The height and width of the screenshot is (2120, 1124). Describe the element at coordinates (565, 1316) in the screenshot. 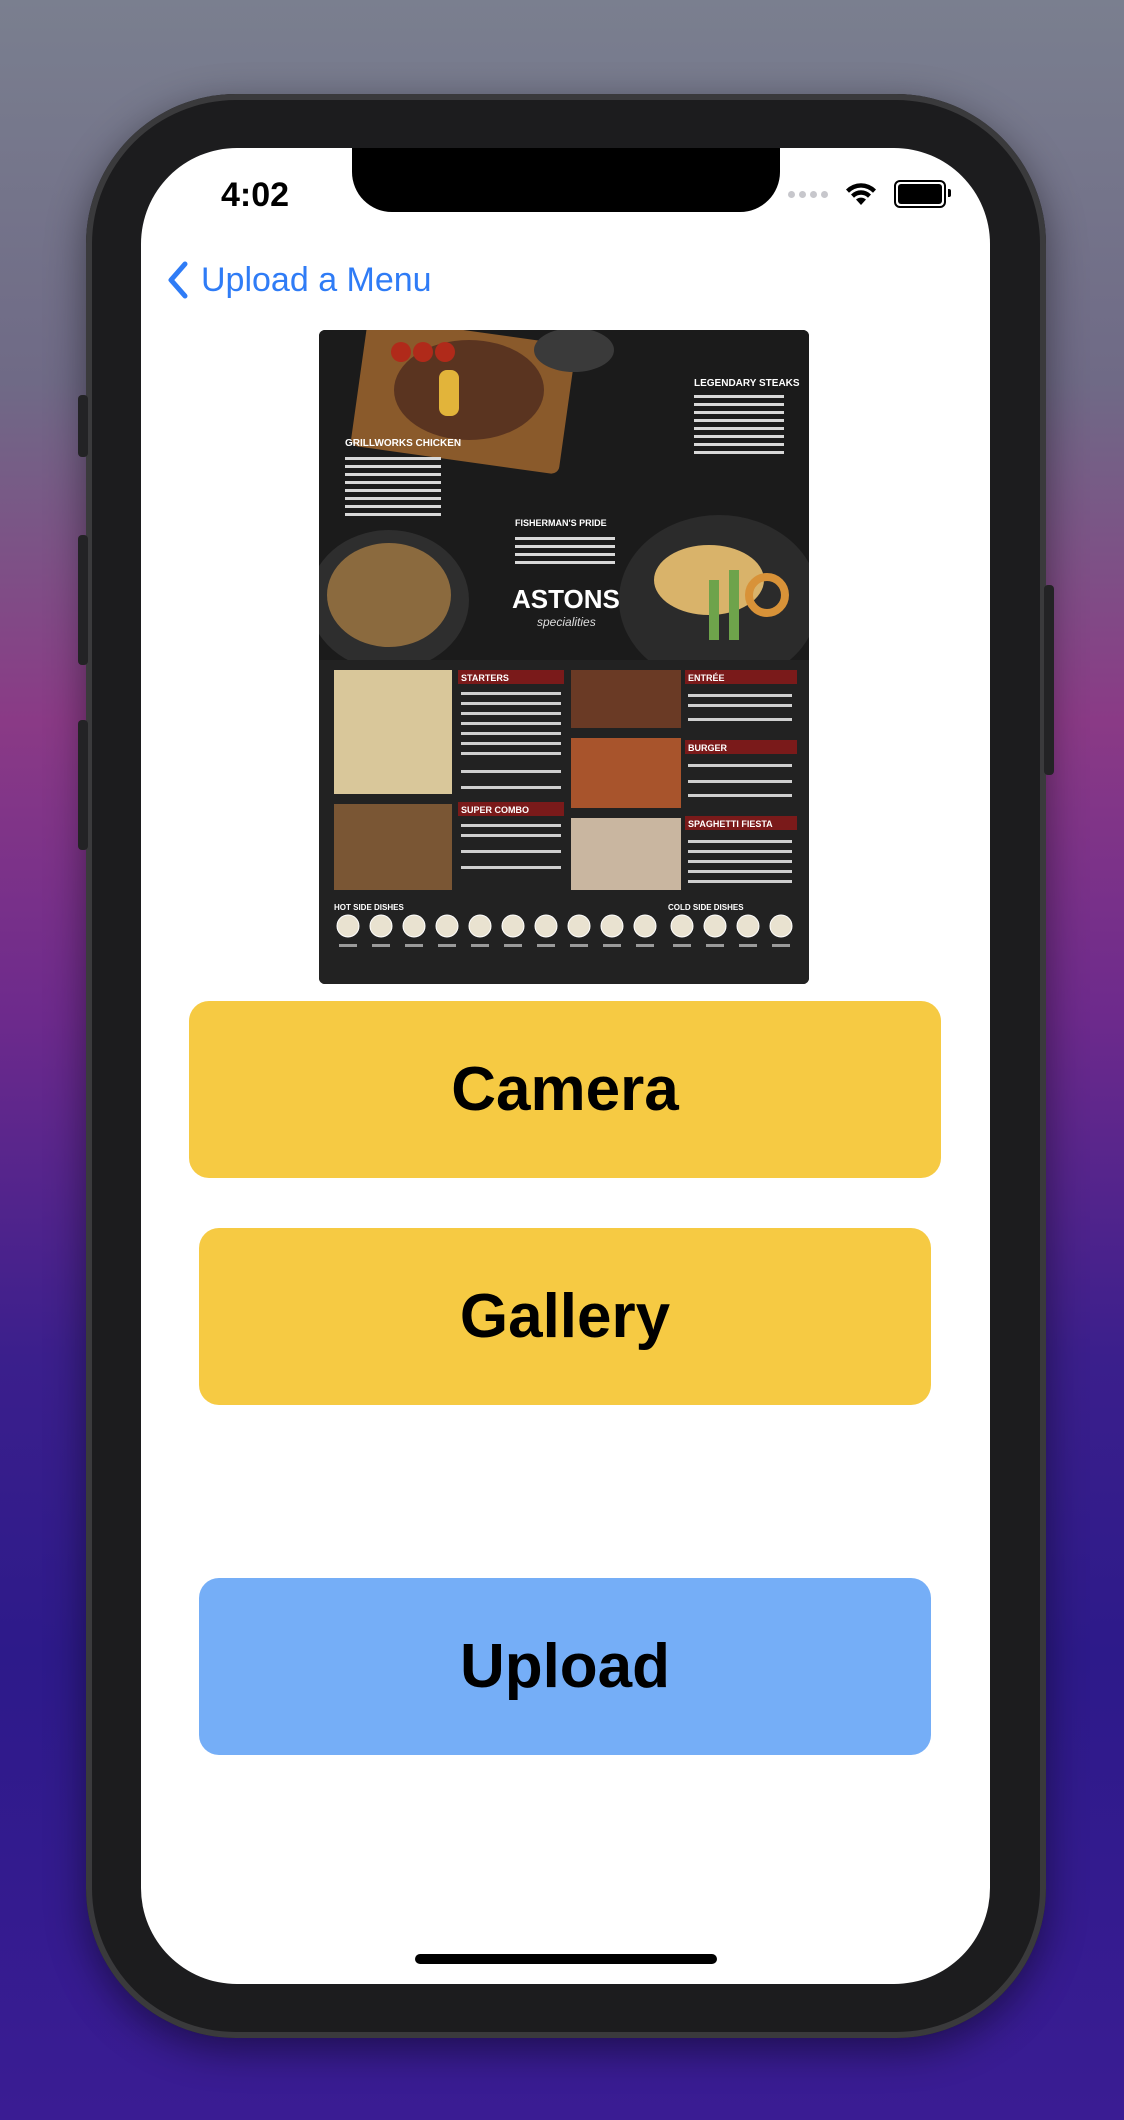

I see `gallery-button: Gallery` at that location.